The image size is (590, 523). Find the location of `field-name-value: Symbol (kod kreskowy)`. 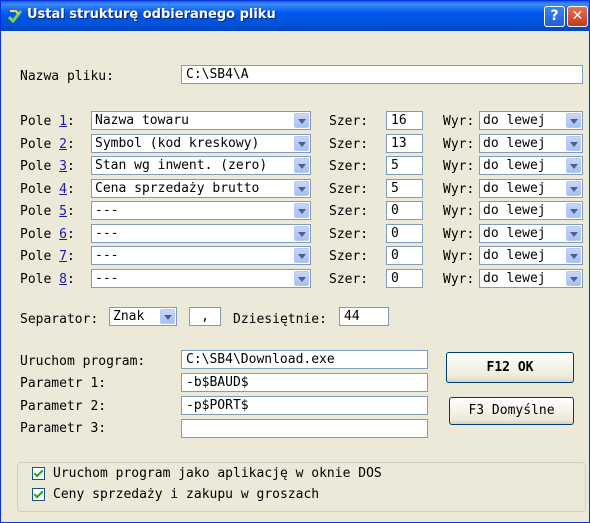

field-name-value: Symbol (kod kreskowy) is located at coordinates (177, 143).